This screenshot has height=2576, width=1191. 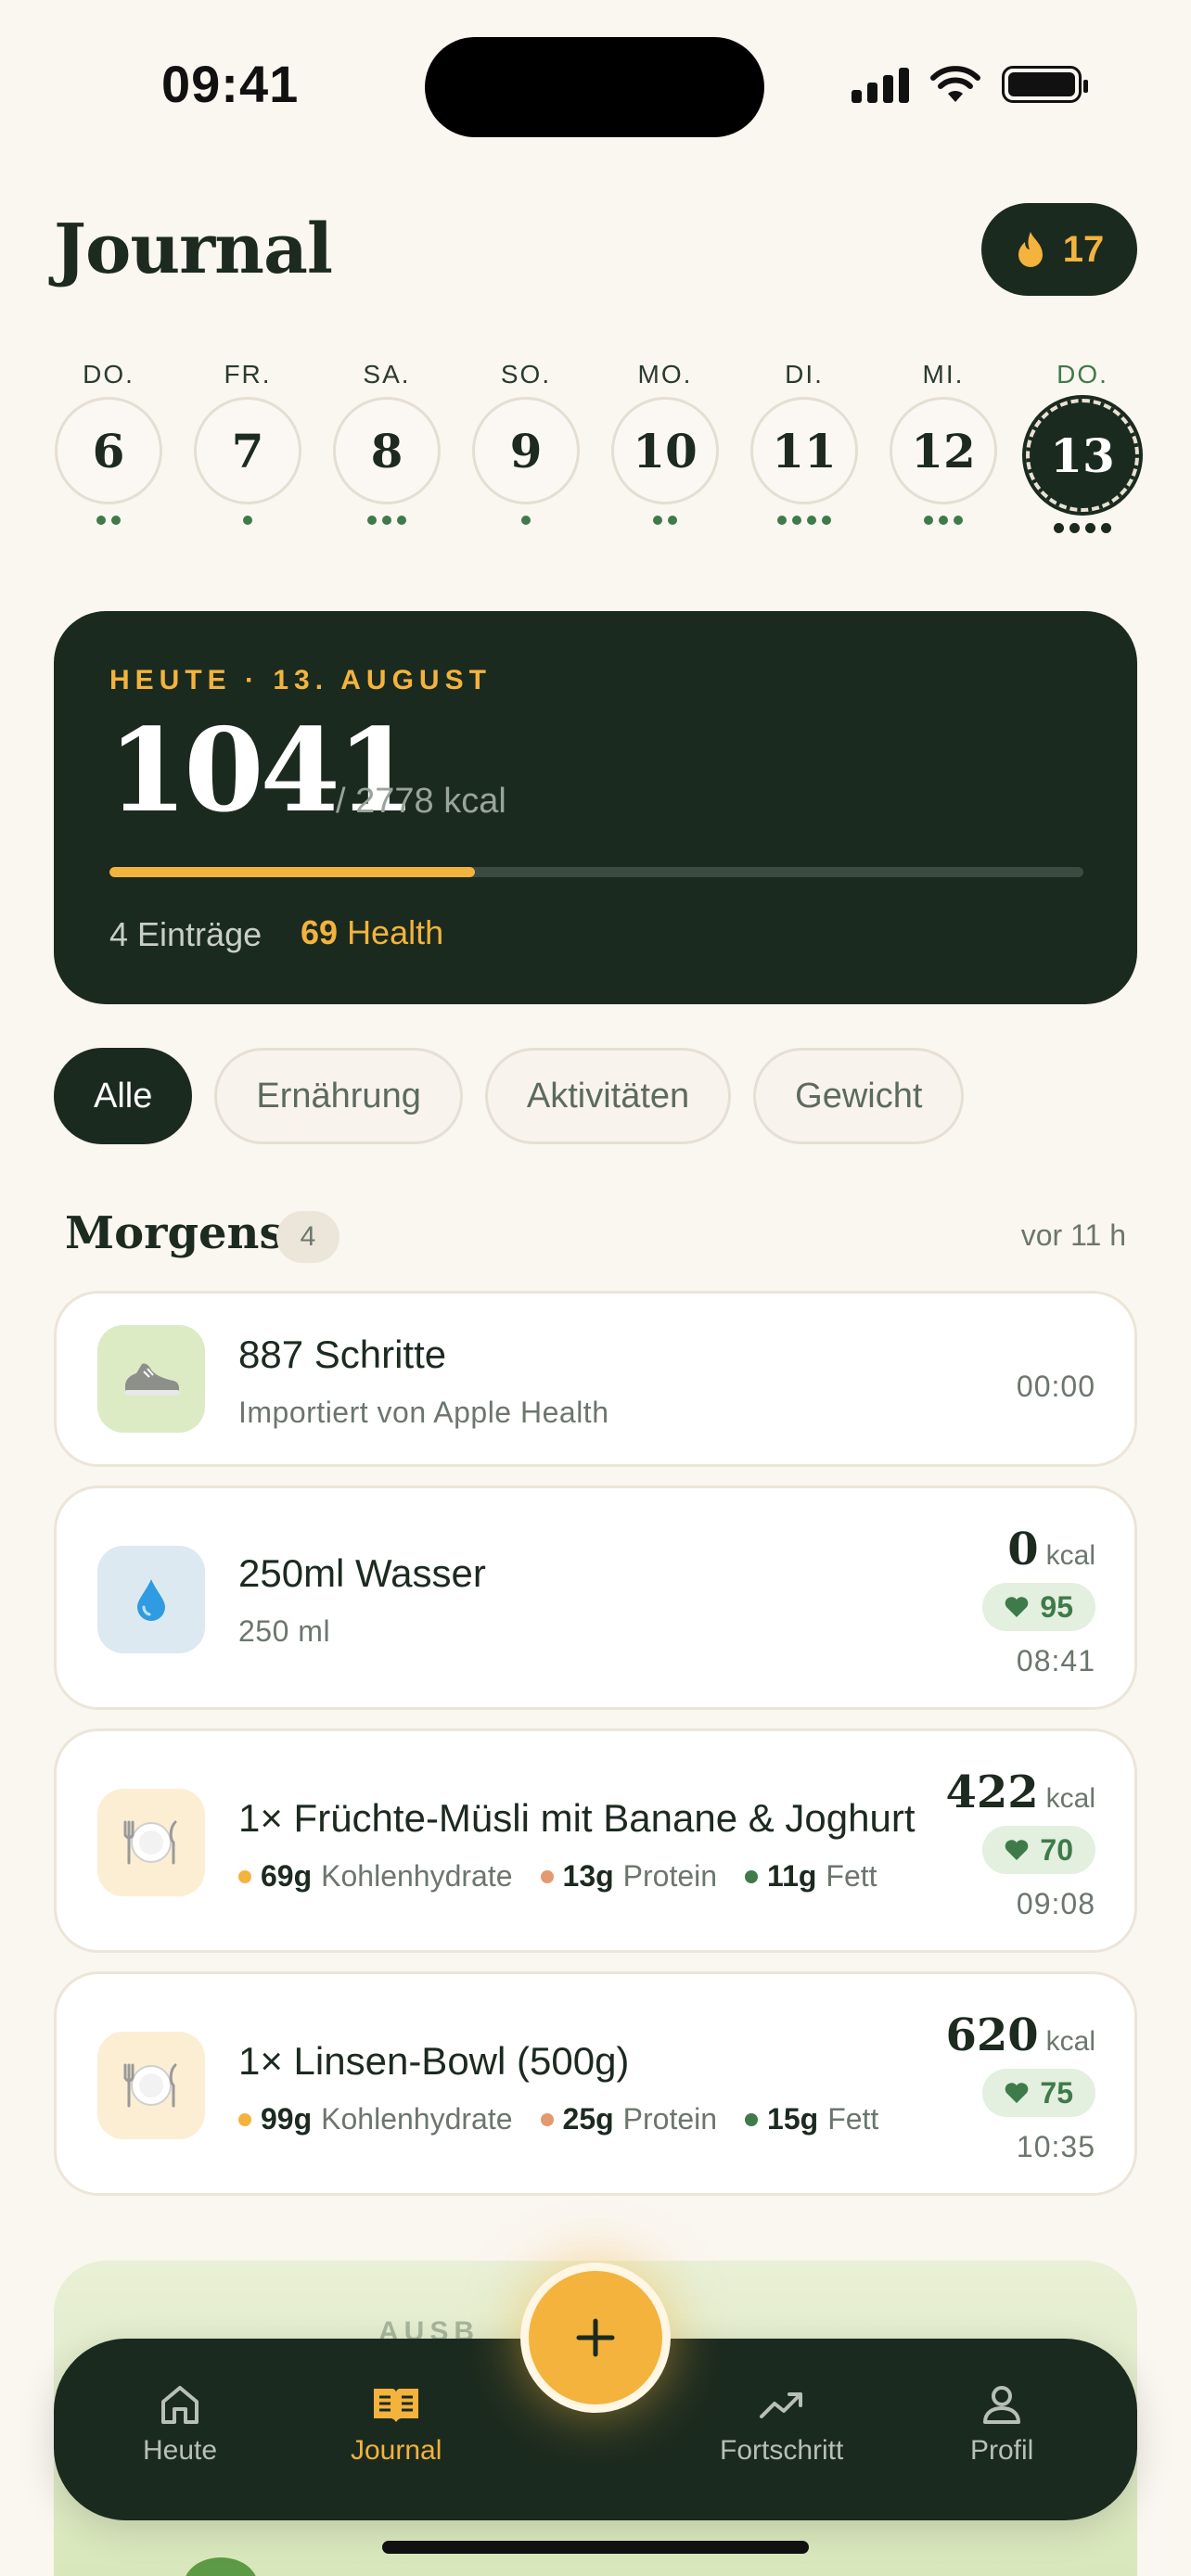 I want to click on day-item: DO. 6, so click(x=108, y=448).